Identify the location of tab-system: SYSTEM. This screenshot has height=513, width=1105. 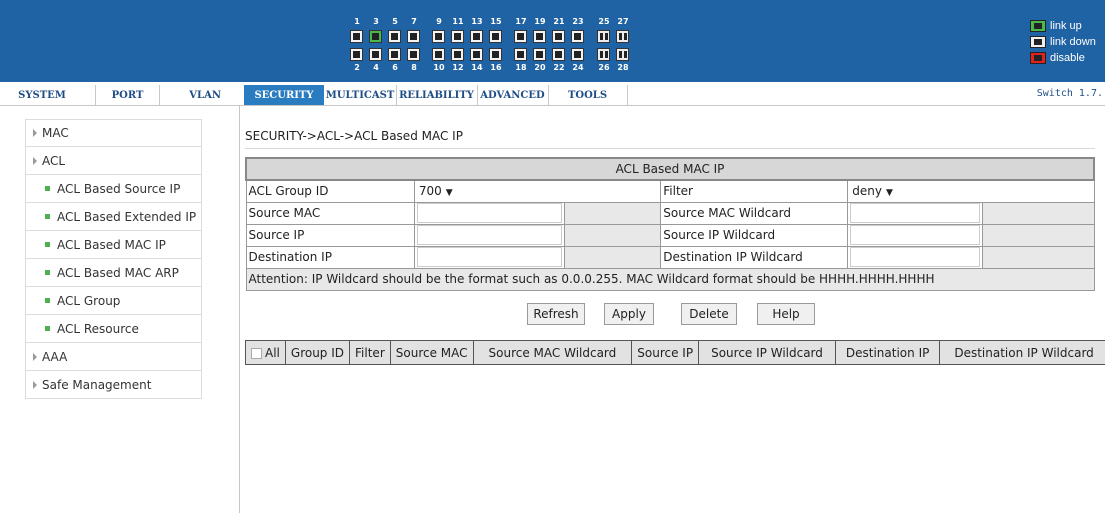
(42, 95).